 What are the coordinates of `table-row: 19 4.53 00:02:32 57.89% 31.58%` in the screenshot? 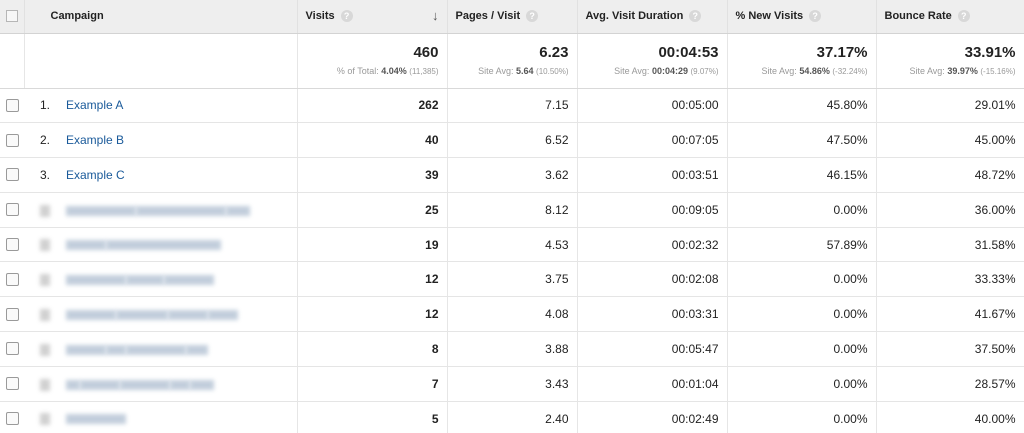 It's located at (512, 245).